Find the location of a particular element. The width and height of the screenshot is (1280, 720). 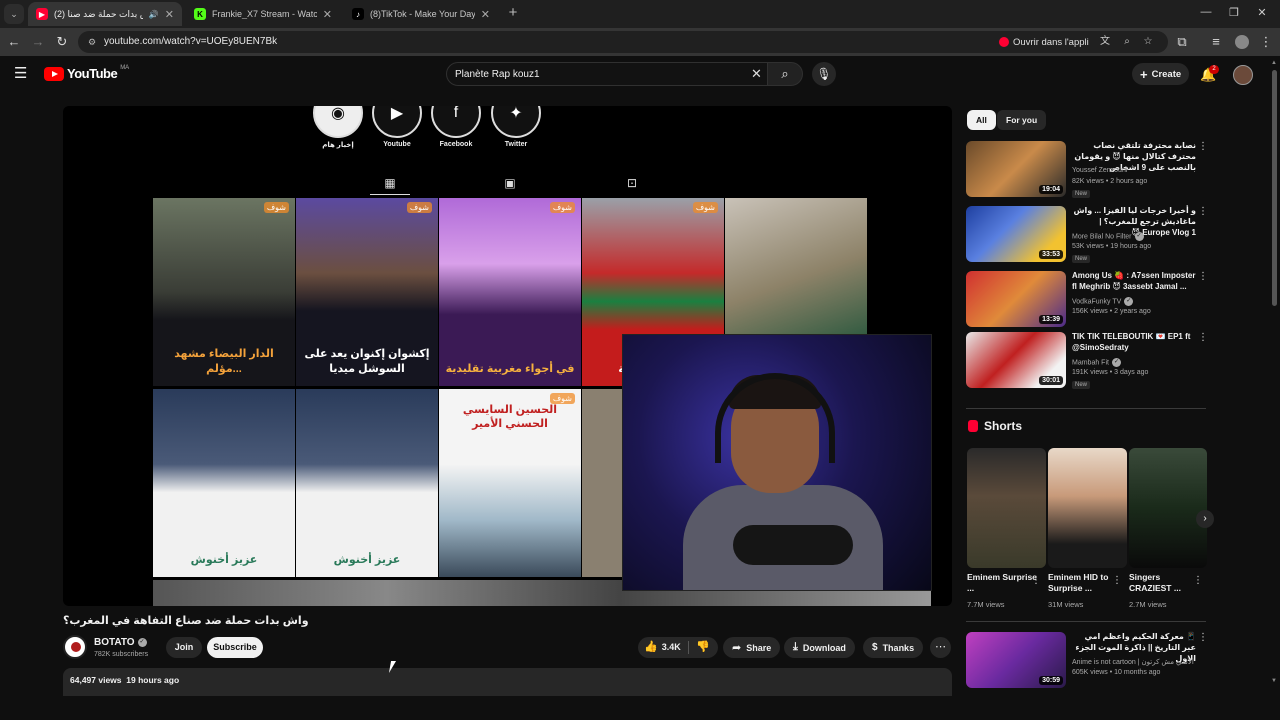

channel-name: BOTATO is located at coordinates (114, 642).